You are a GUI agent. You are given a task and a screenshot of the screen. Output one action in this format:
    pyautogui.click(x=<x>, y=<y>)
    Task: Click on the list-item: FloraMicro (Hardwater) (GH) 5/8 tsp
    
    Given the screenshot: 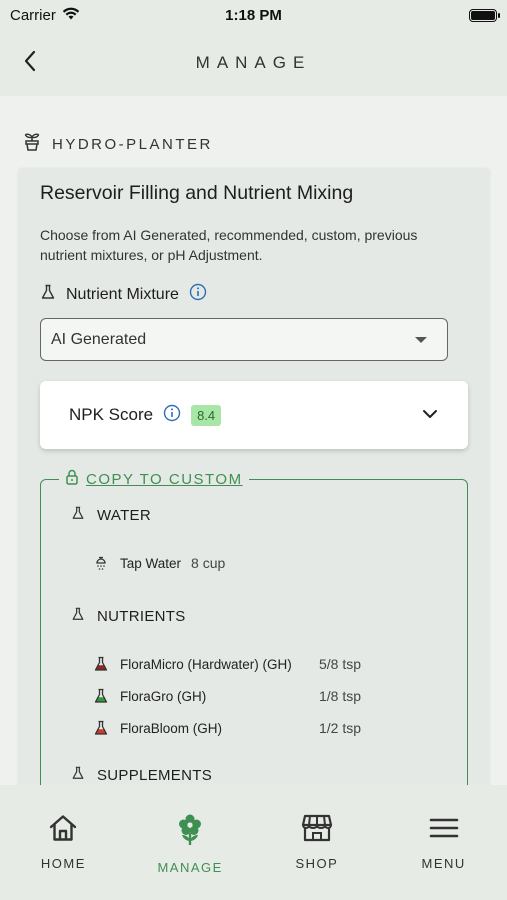 What is the action you would take?
    pyautogui.click(x=280, y=664)
    